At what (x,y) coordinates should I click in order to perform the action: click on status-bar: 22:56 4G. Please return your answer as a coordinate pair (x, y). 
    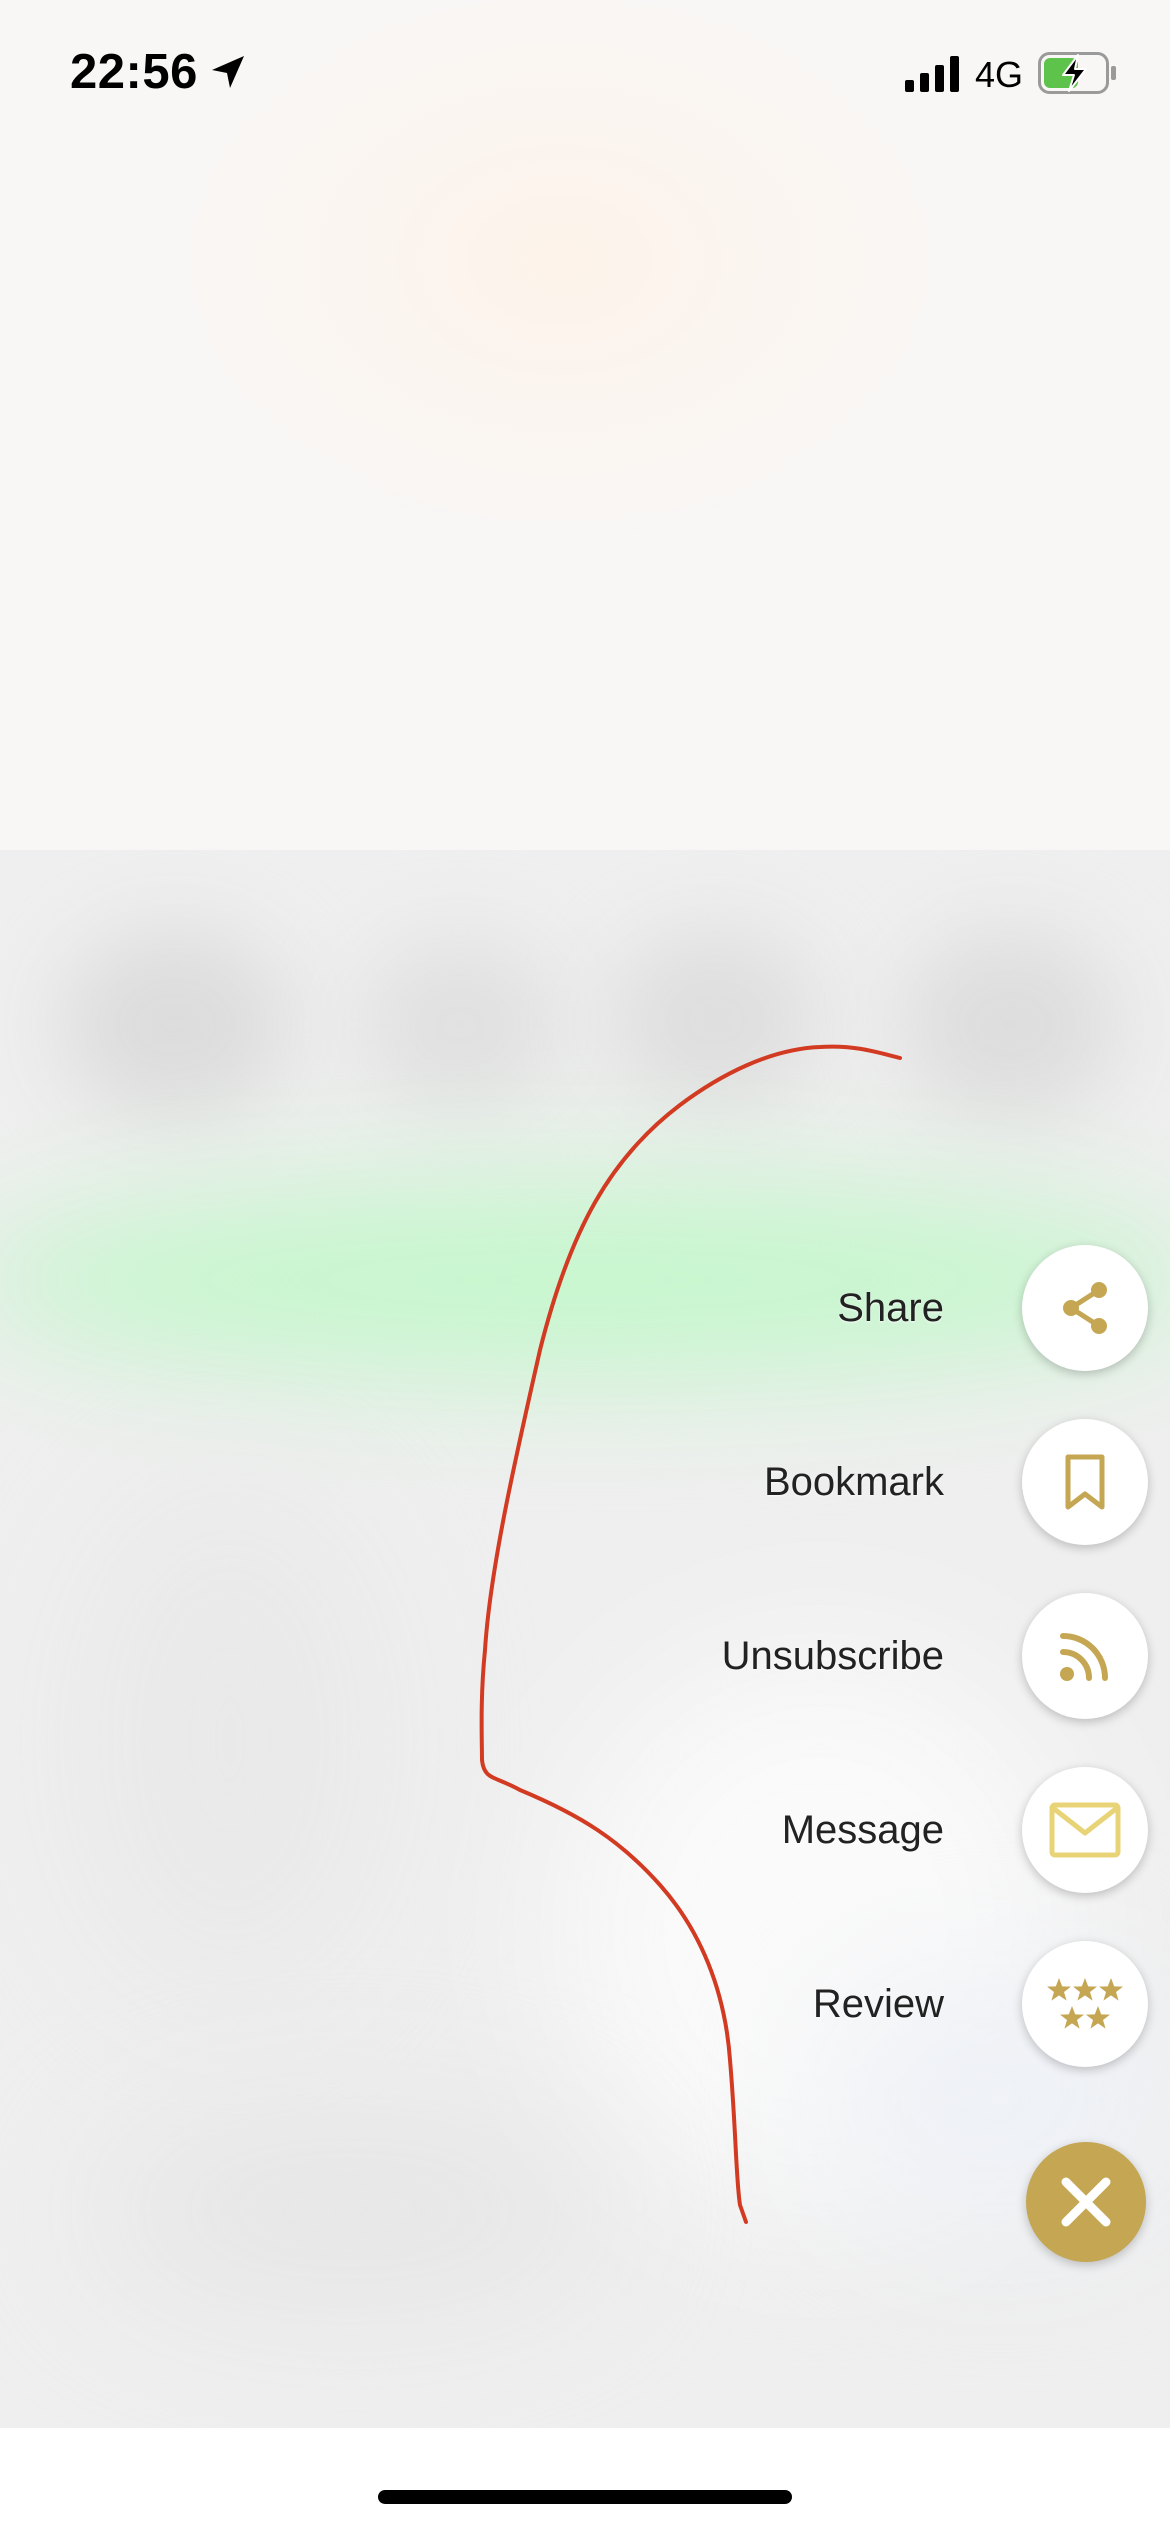
    Looking at the image, I should click on (585, 75).